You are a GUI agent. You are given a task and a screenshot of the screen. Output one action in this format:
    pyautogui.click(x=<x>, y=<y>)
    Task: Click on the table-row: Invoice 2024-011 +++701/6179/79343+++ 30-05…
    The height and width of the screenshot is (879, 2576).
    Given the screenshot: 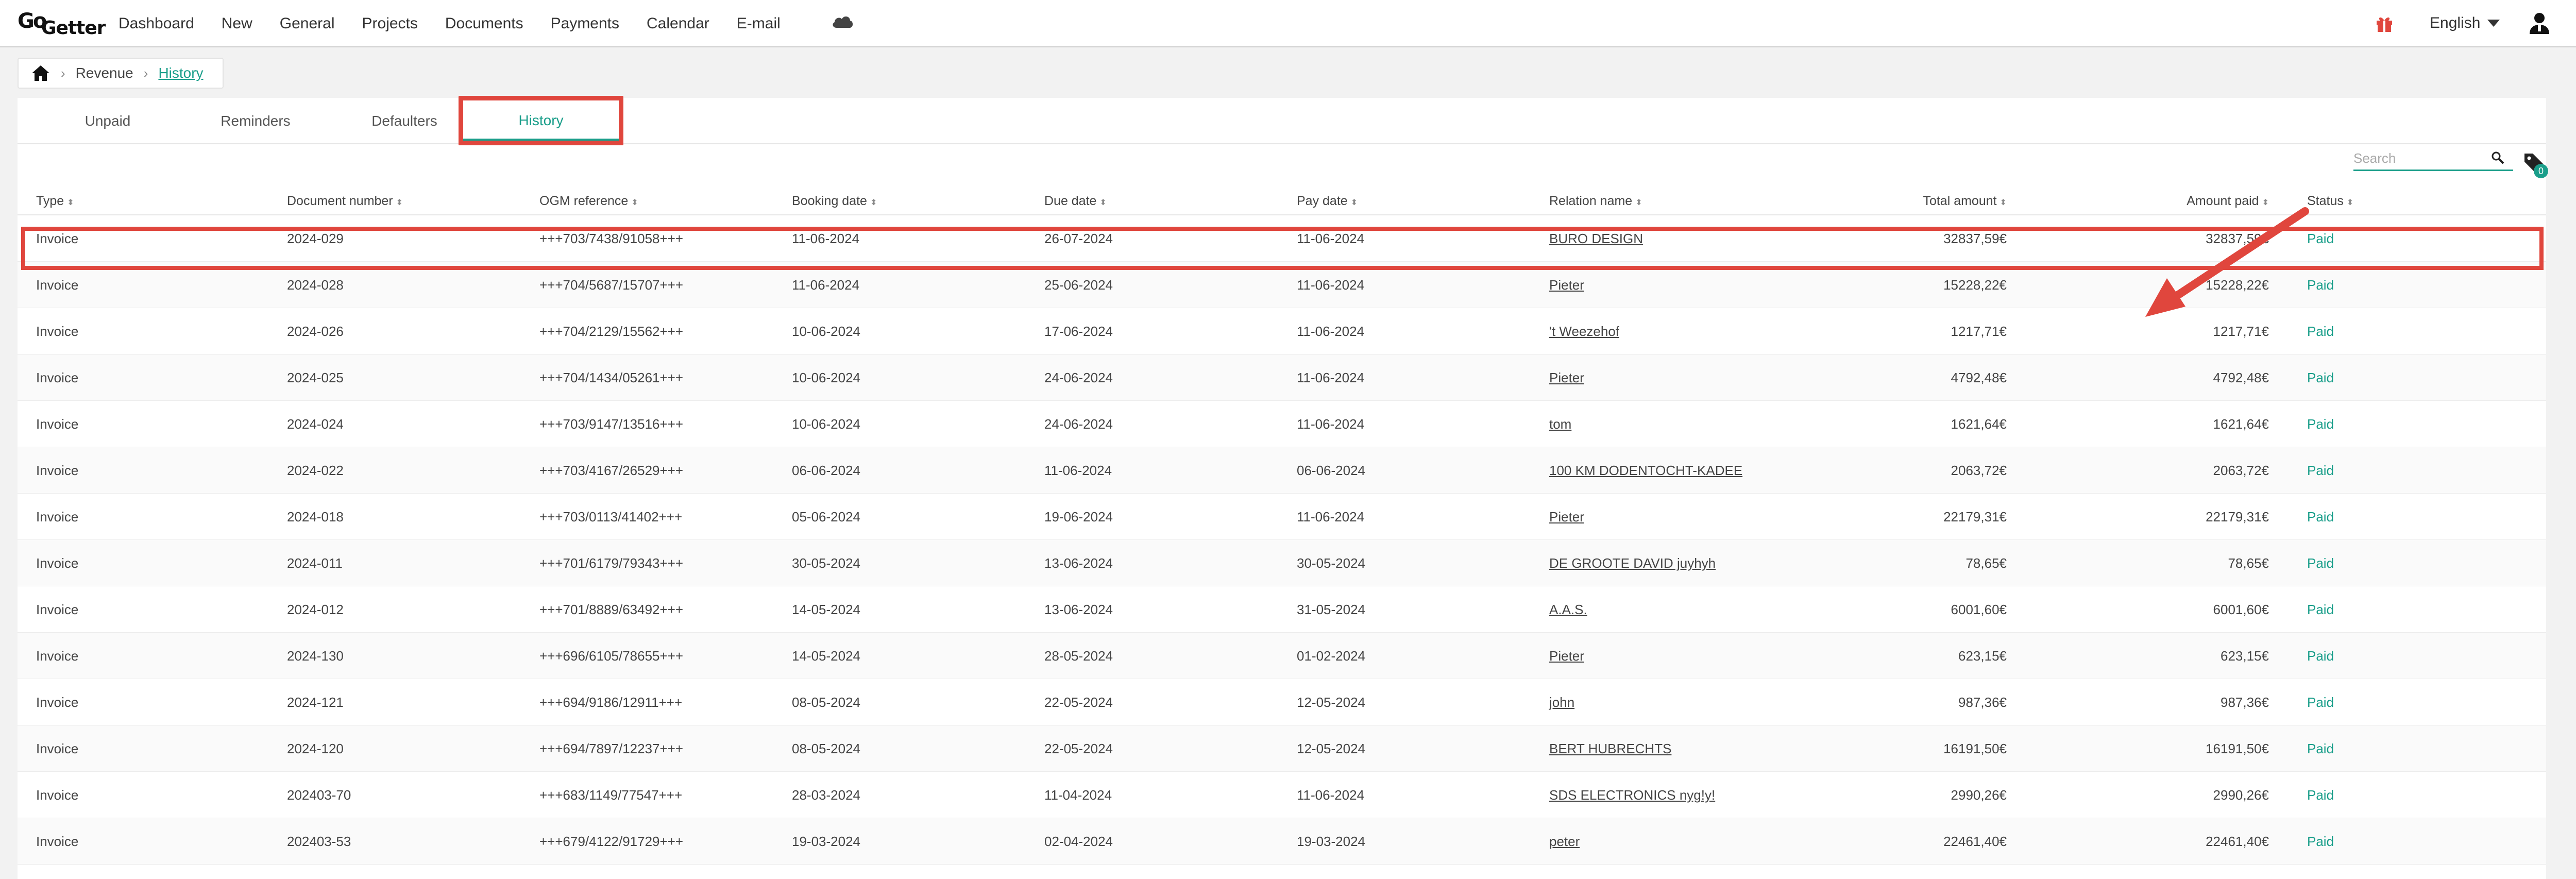 What is the action you would take?
    pyautogui.click(x=1282, y=563)
    